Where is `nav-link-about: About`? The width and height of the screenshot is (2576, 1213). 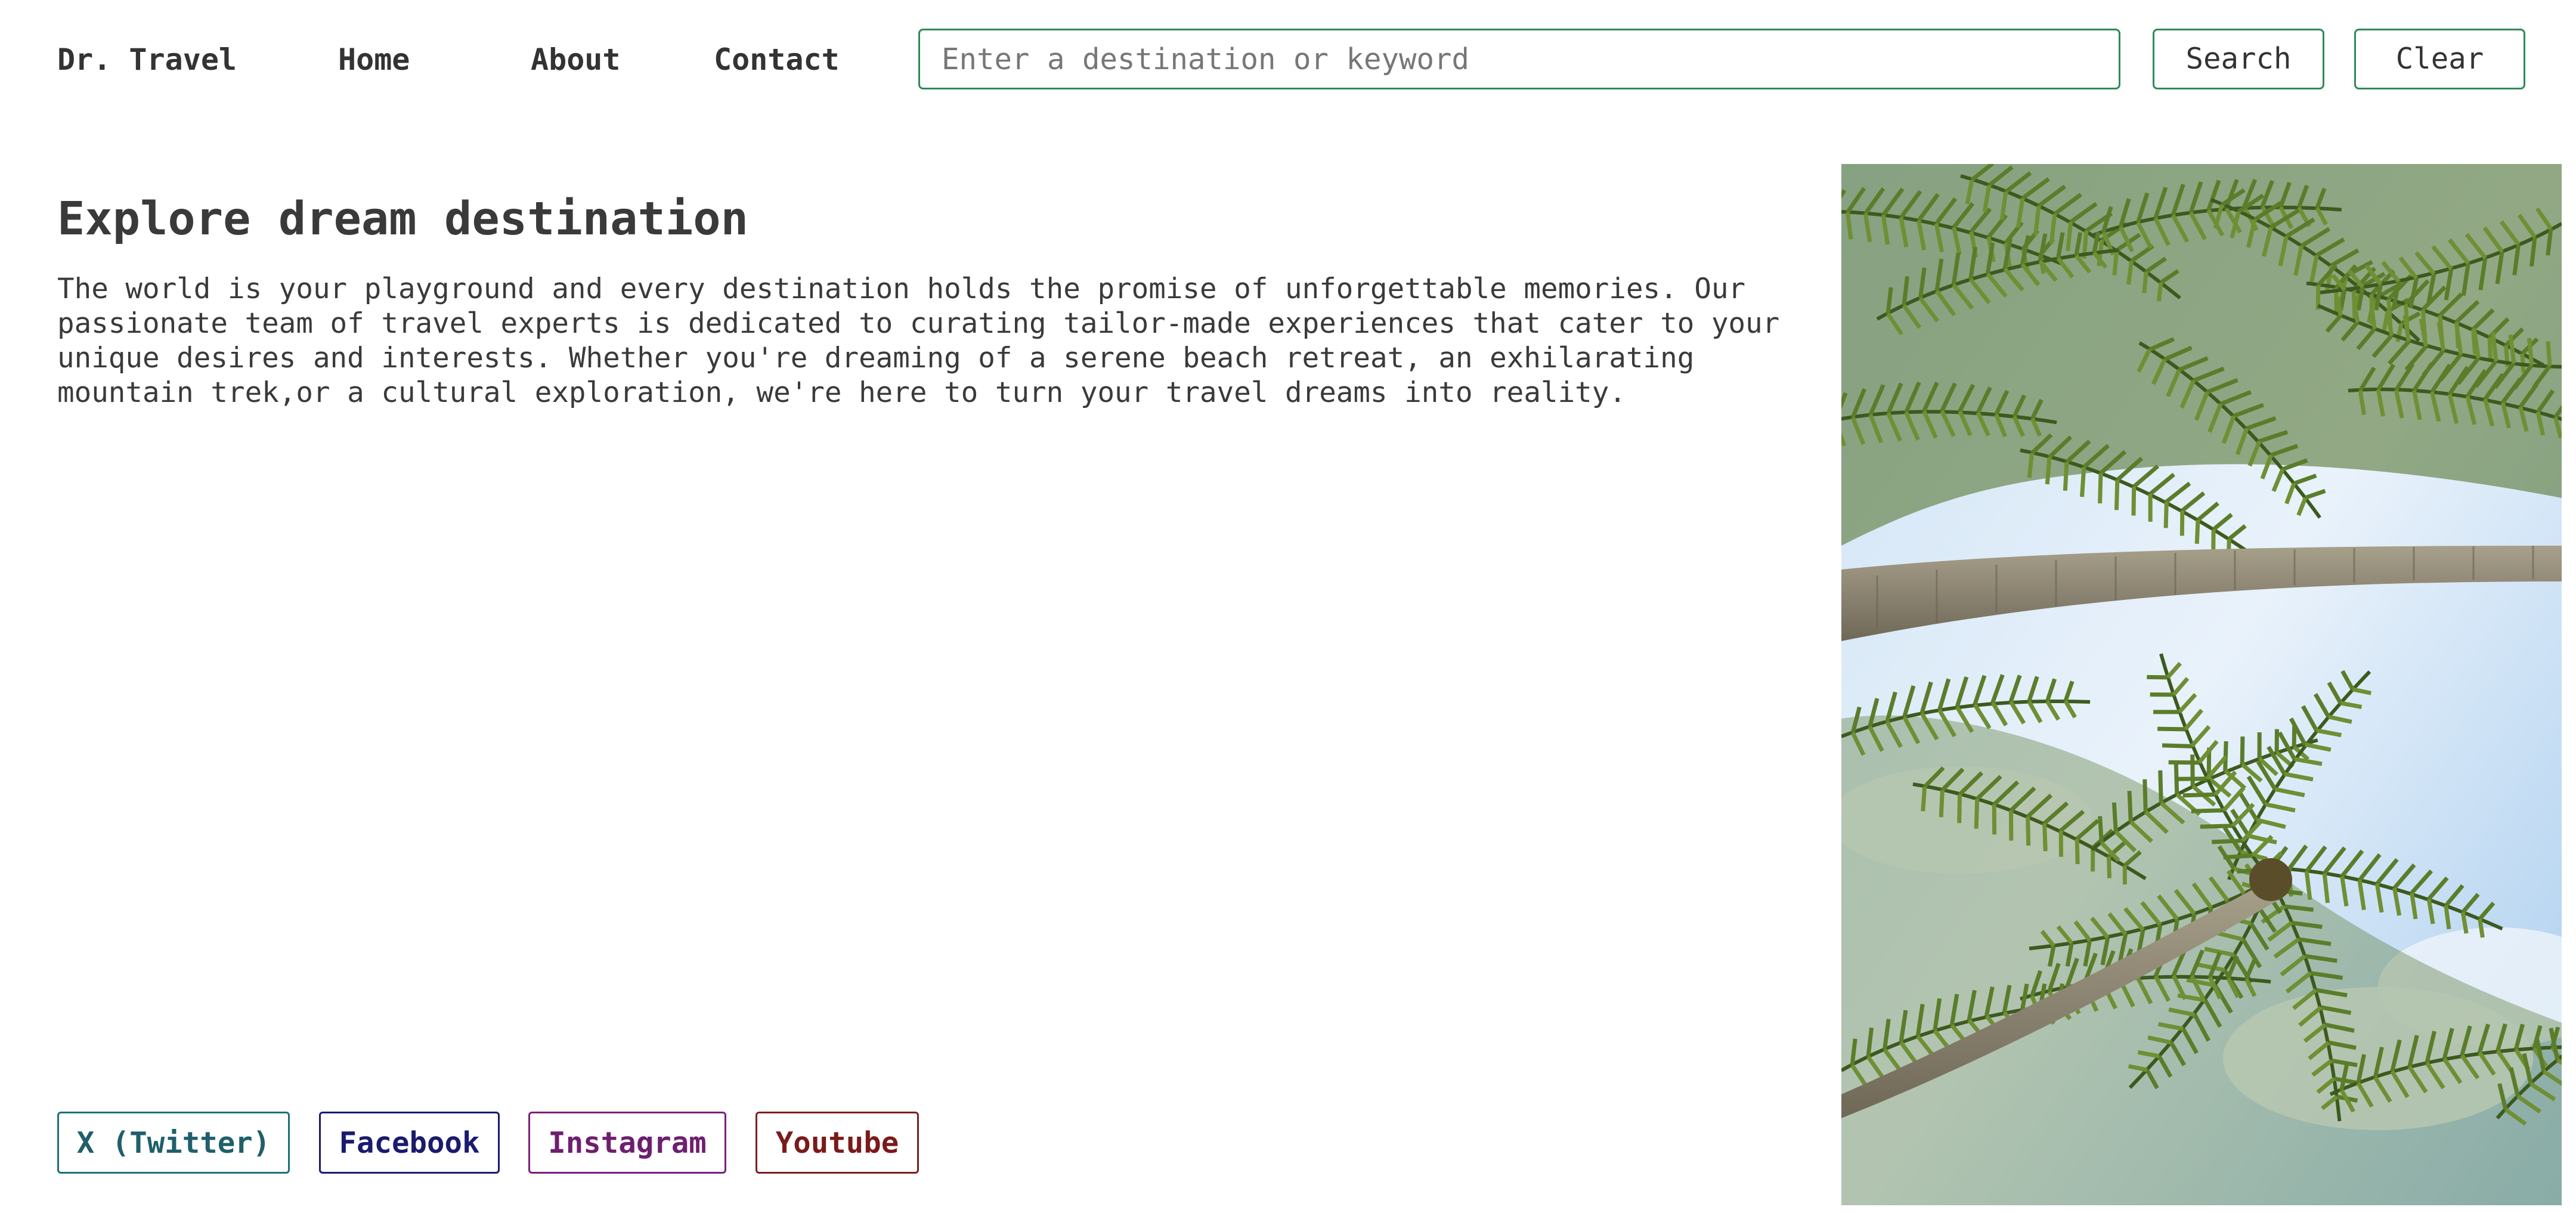
nav-link-about: About is located at coordinates (576, 60).